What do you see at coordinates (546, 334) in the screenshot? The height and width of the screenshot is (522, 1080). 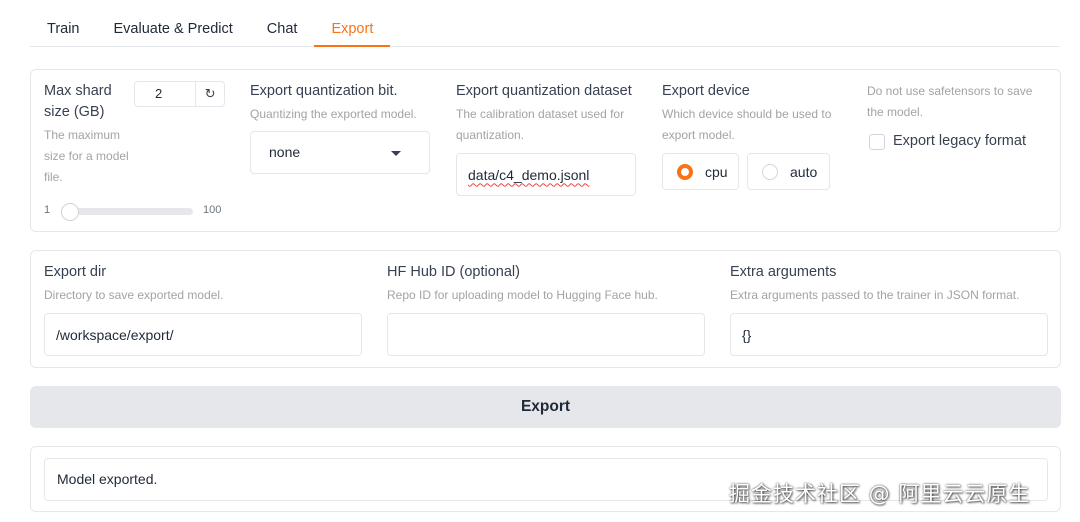 I see `hub-id-input` at bounding box center [546, 334].